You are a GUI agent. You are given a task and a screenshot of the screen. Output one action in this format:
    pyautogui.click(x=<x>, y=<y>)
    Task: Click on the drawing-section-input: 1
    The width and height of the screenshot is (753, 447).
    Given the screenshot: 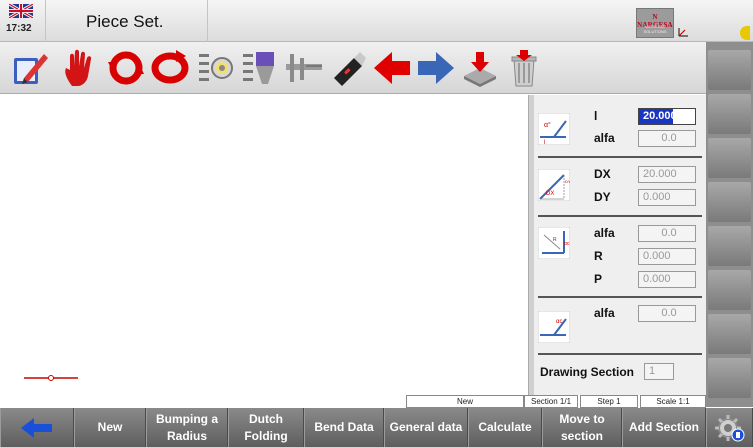 What is the action you would take?
    pyautogui.click(x=659, y=371)
    